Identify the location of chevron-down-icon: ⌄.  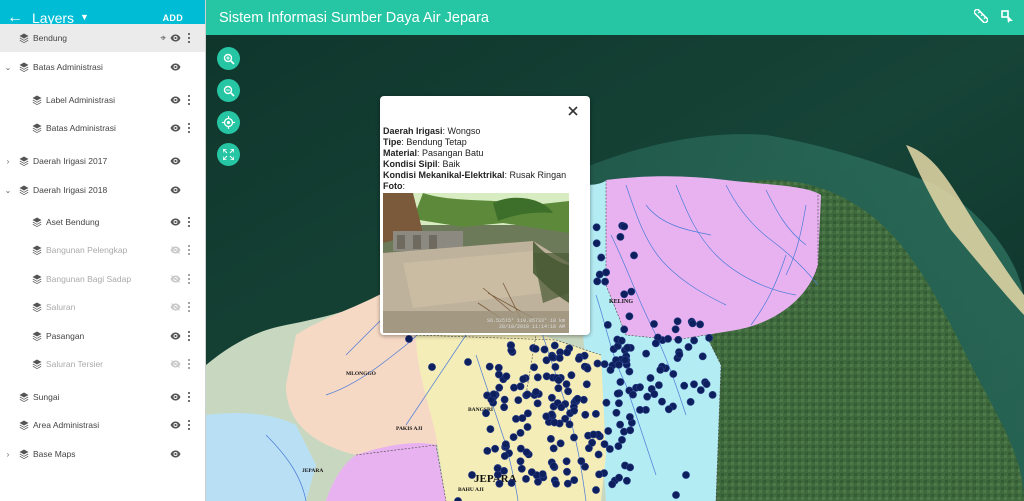
(8, 67).